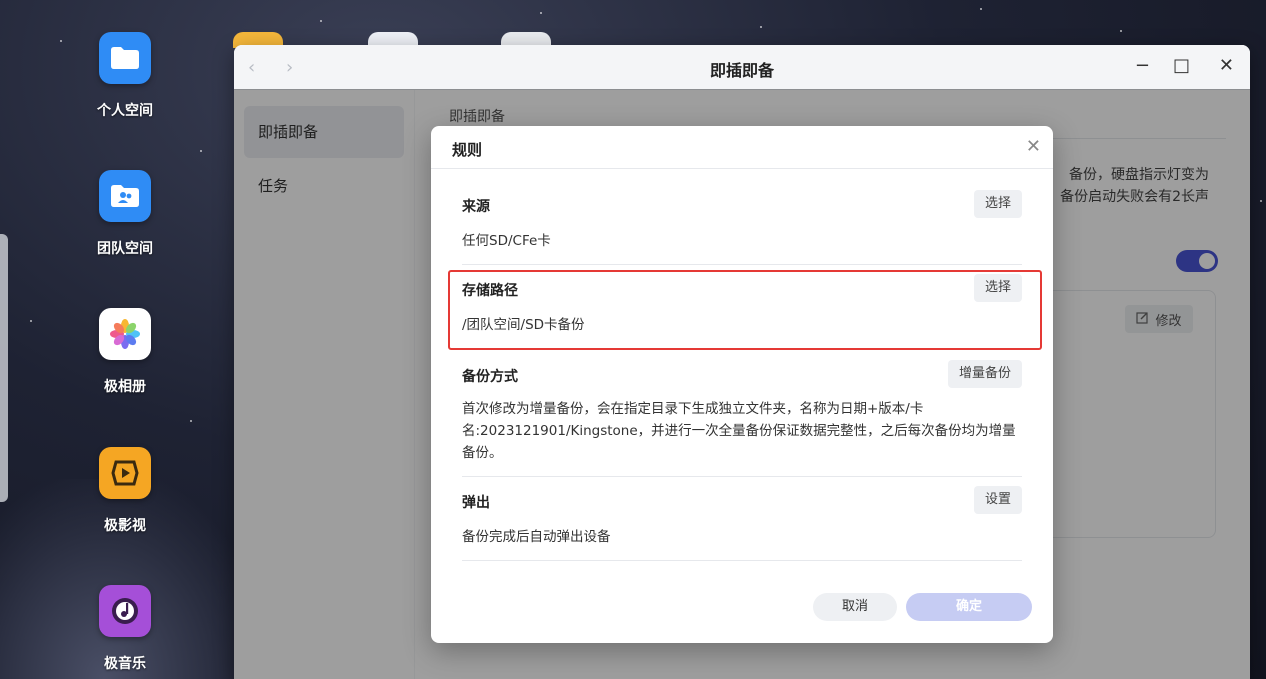  I want to click on section-heading: 弹出, so click(476, 503).